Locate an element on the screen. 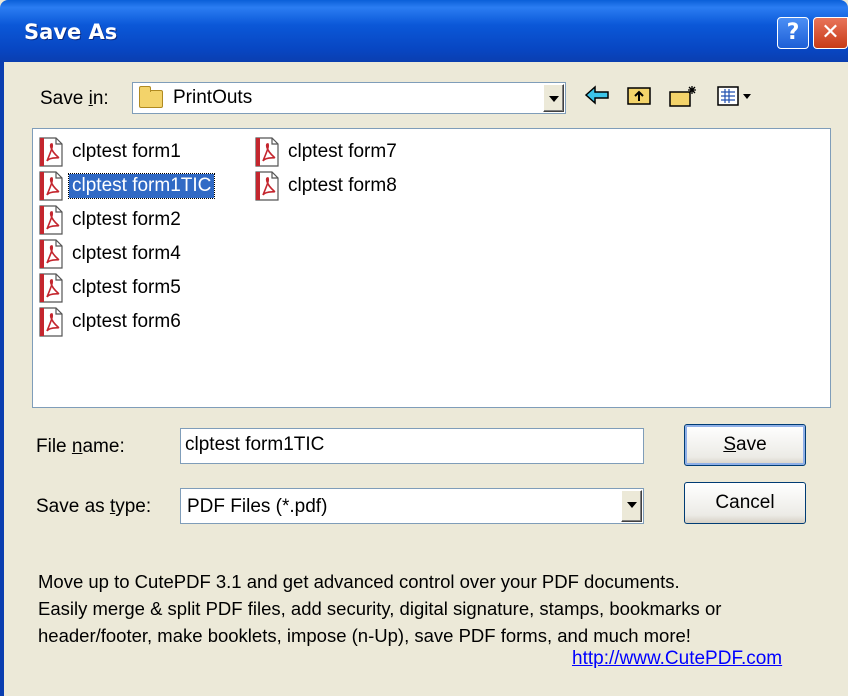 The image size is (848, 696). file-item: clptest form6 is located at coordinates (110, 322).